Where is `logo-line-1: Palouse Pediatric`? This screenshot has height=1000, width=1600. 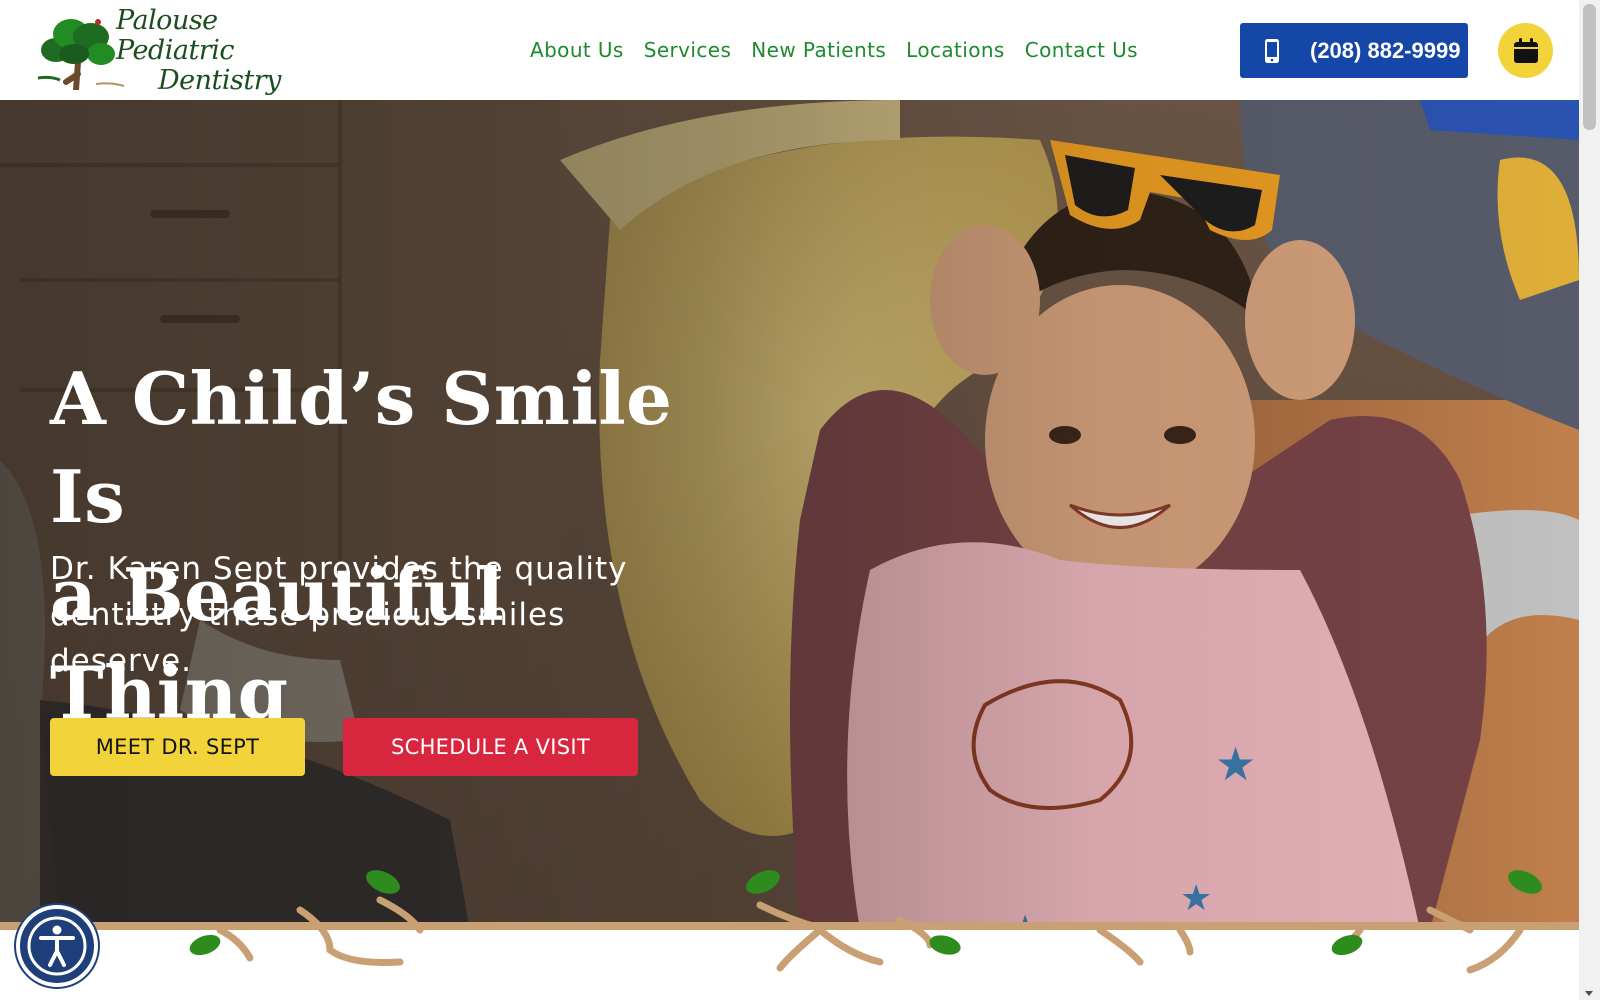
logo-line-1: Palouse Pediatric is located at coordinates (175, 35).